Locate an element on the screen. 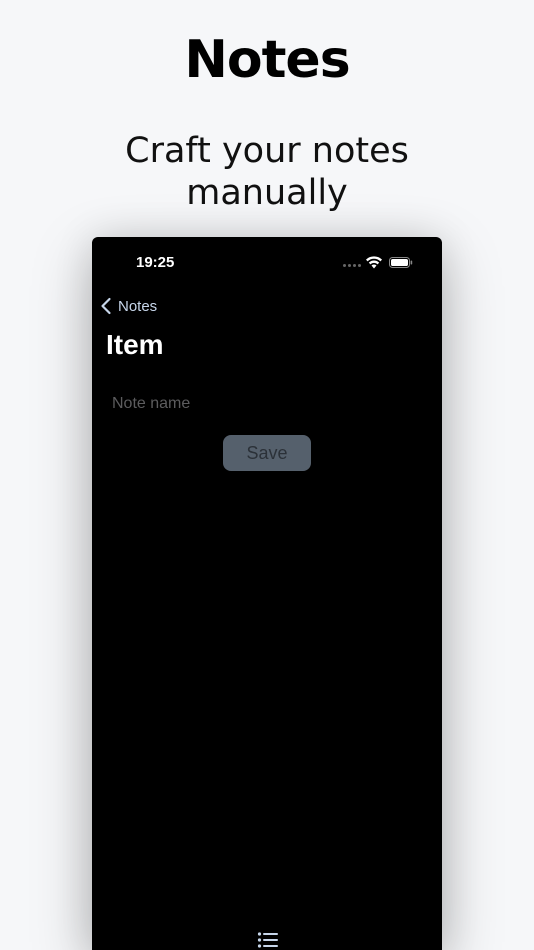  promo-subtitle: Craft your notes manually is located at coordinates (267, 172).